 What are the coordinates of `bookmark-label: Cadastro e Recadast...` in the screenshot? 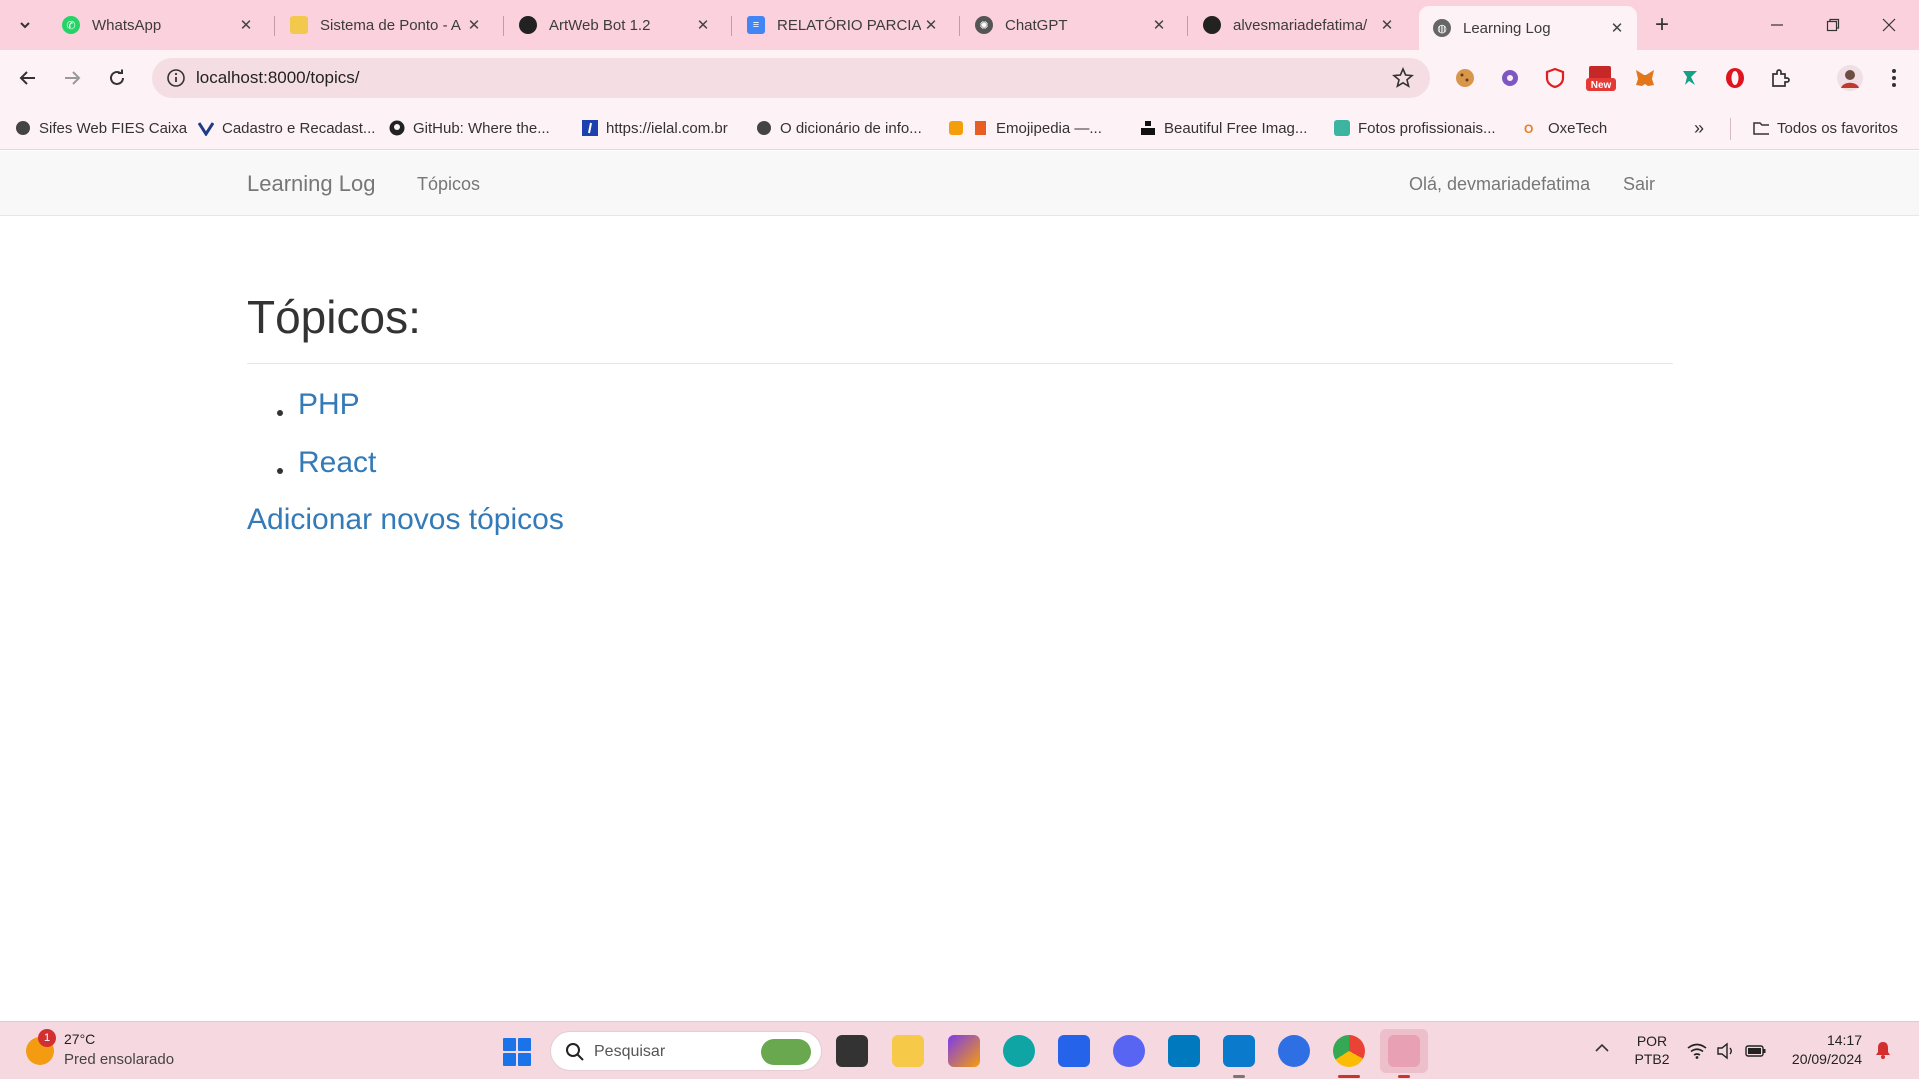 It's located at (299, 128).